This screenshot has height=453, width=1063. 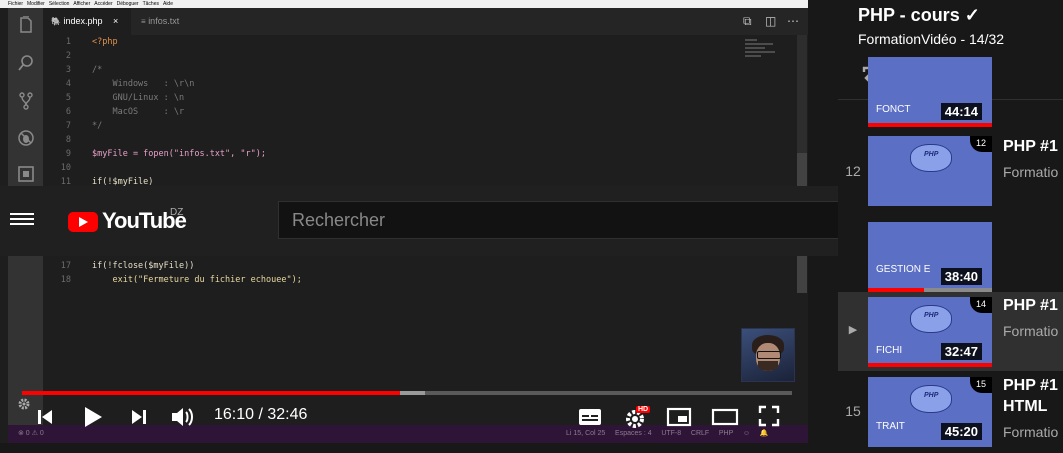 I want to click on code-line: /*, so click(x=97, y=70).